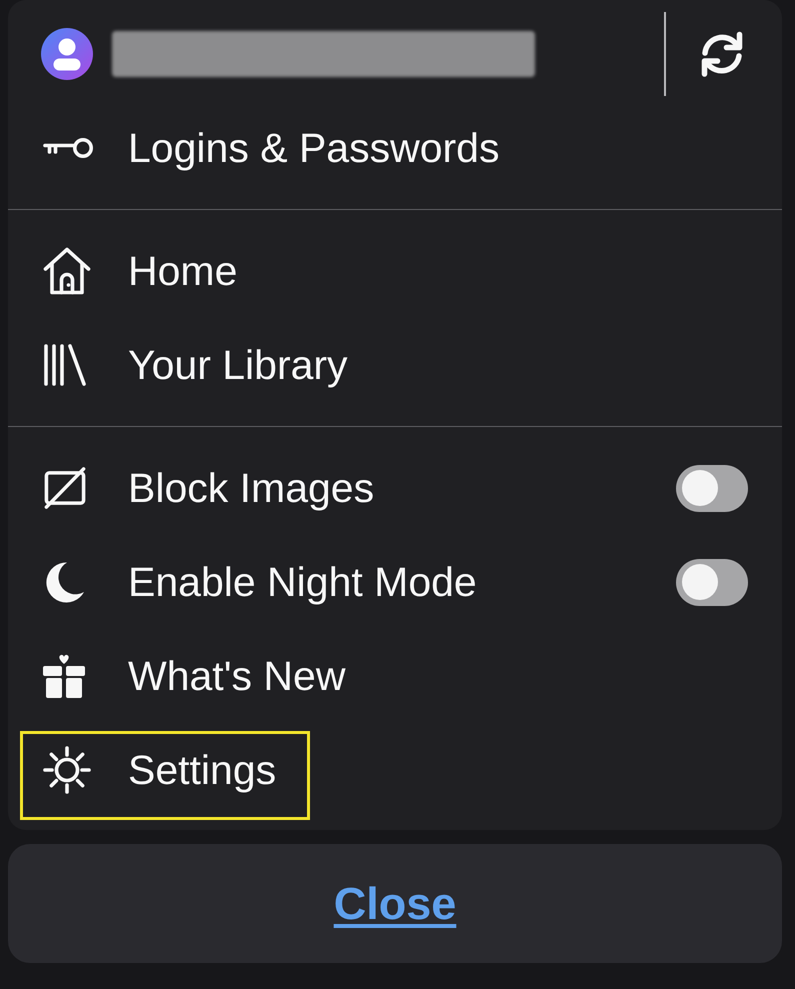 Image resolution: width=795 pixels, height=989 pixels. I want to click on menu-item: Home, so click(395, 271).